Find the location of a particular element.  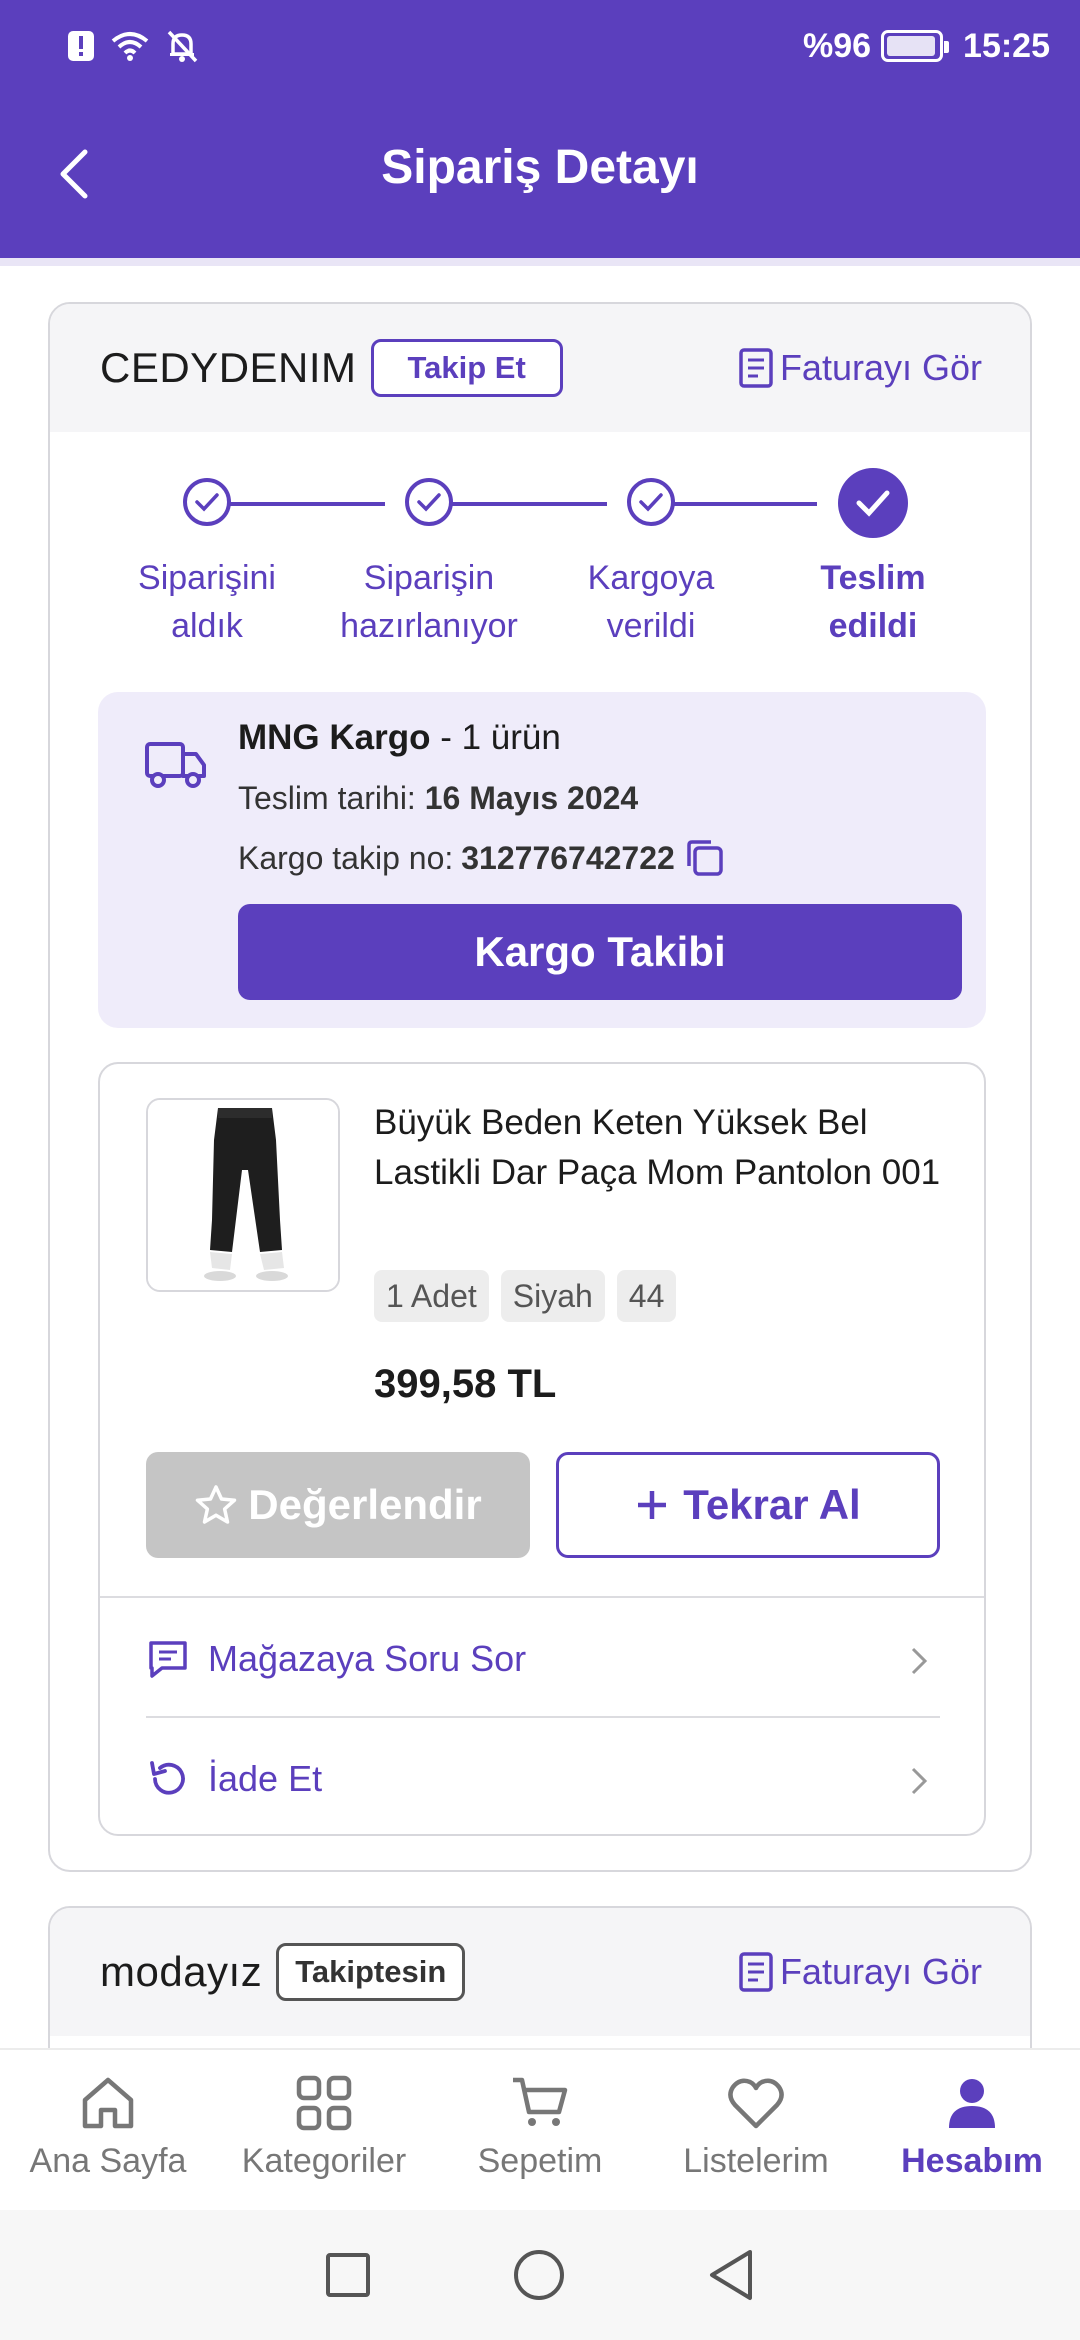

product-thumbnail is located at coordinates (243, 1195).